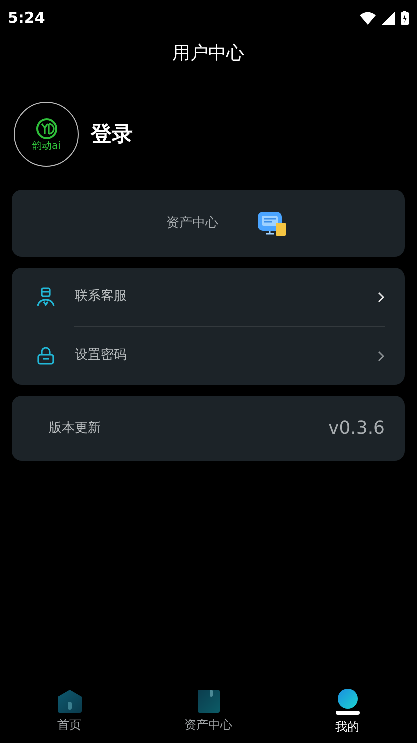  Describe the element at coordinates (347, 702) in the screenshot. I see `user-icon` at that location.